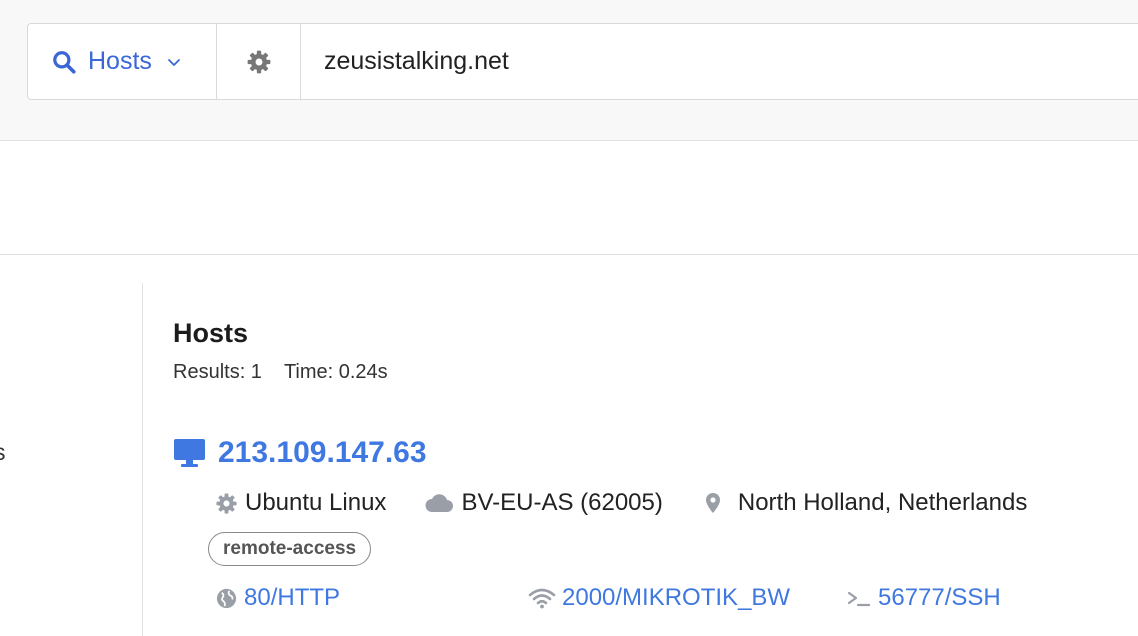 This screenshot has width=1138, height=636. What do you see at coordinates (226, 598) in the screenshot?
I see `globe-icon` at bounding box center [226, 598].